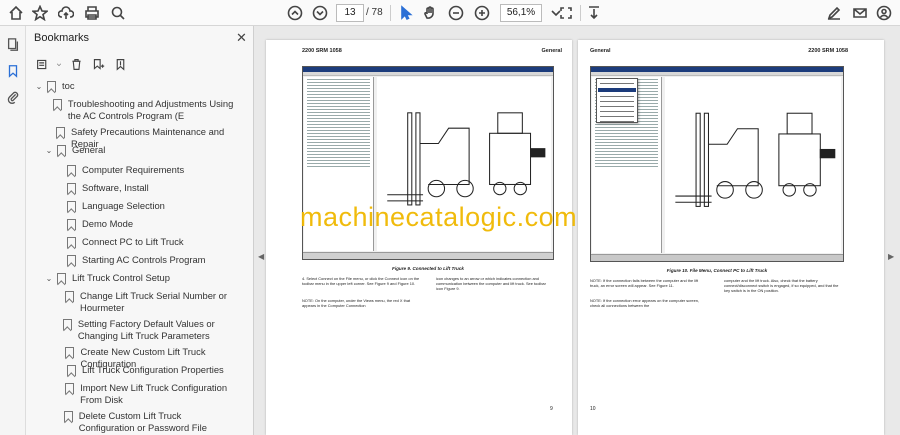 Image resolution: width=900 pixels, height=435 pixels. Describe the element at coordinates (108, 223) in the screenshot. I see `bookmark-label: Demo Mode` at that location.